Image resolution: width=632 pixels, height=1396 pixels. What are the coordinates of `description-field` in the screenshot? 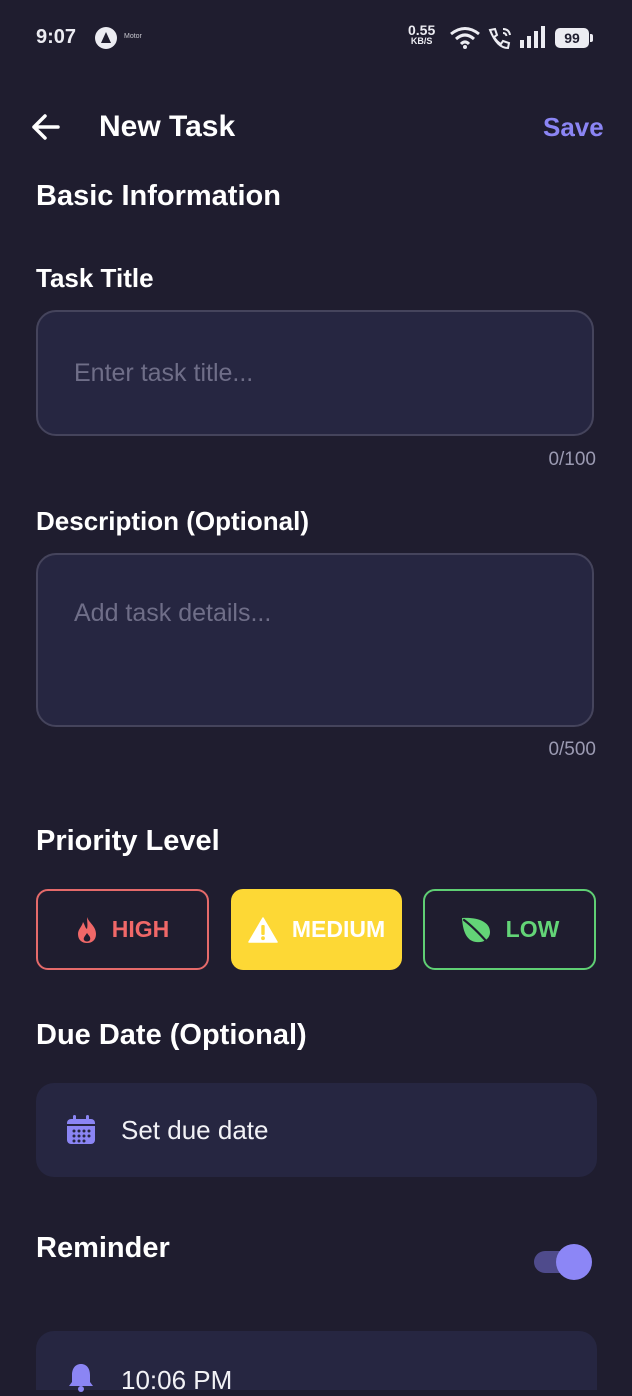 It's located at (315, 640).